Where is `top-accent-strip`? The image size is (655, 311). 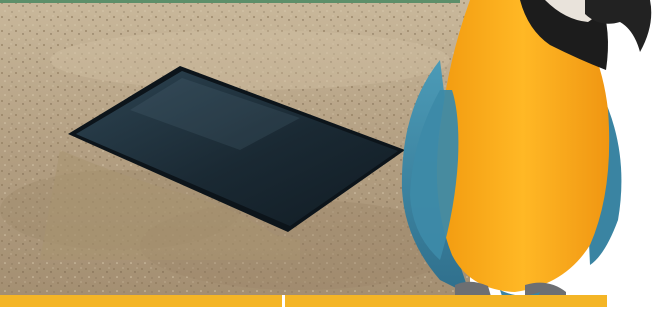
top-accent-strip is located at coordinates (230, 1).